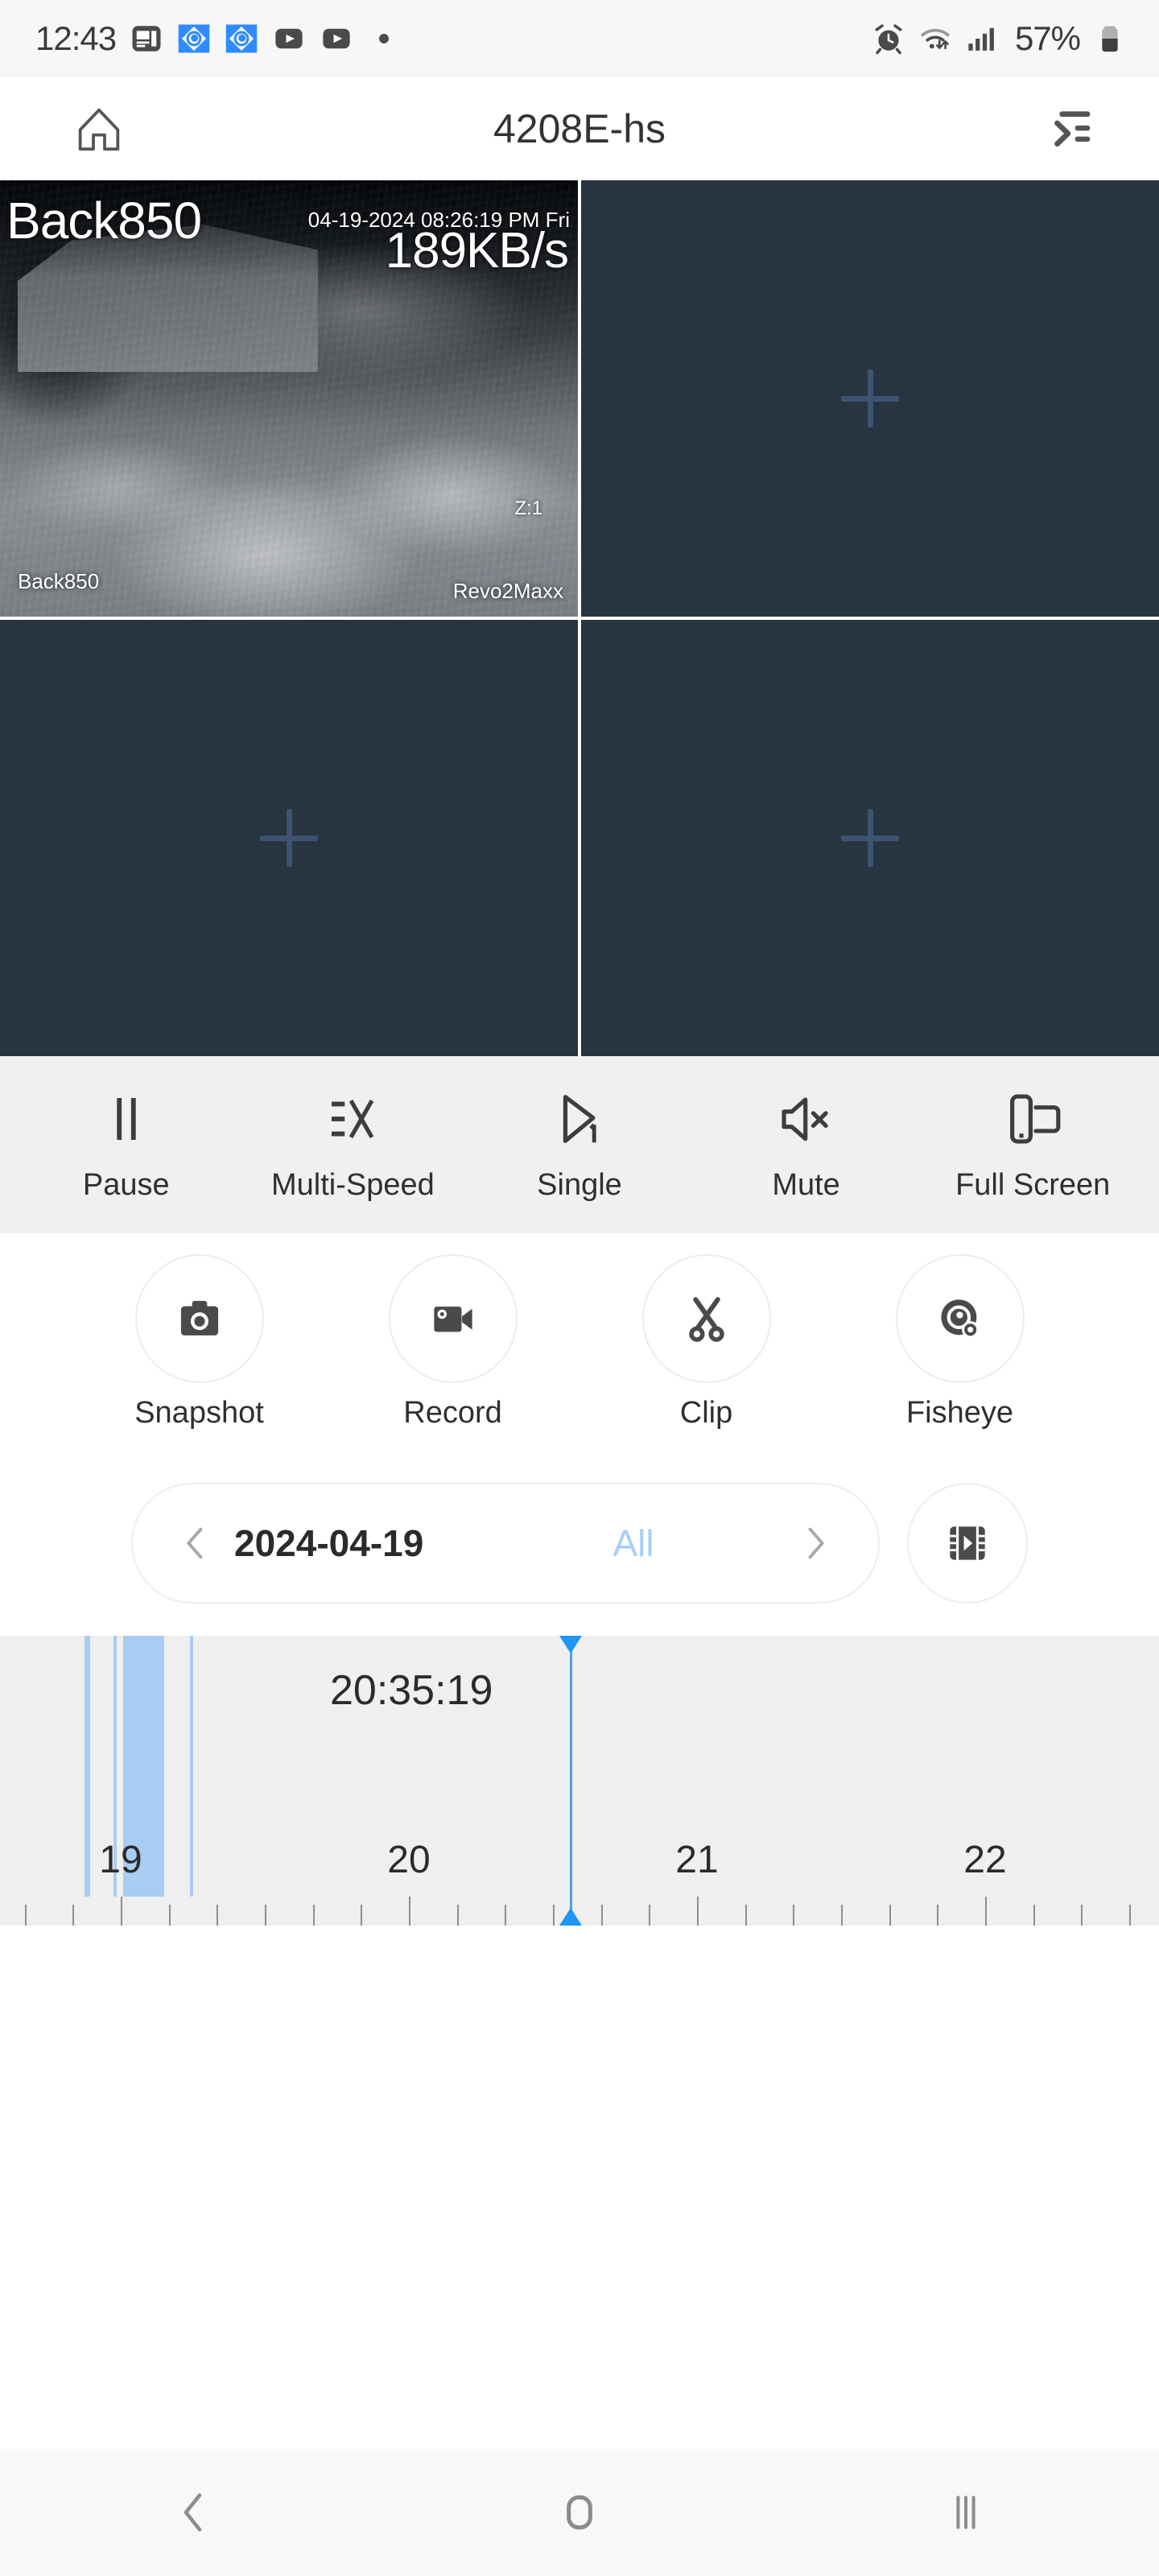 The width and height of the screenshot is (1159, 2576). What do you see at coordinates (126, 1184) in the screenshot?
I see `pause-label: Pause` at bounding box center [126, 1184].